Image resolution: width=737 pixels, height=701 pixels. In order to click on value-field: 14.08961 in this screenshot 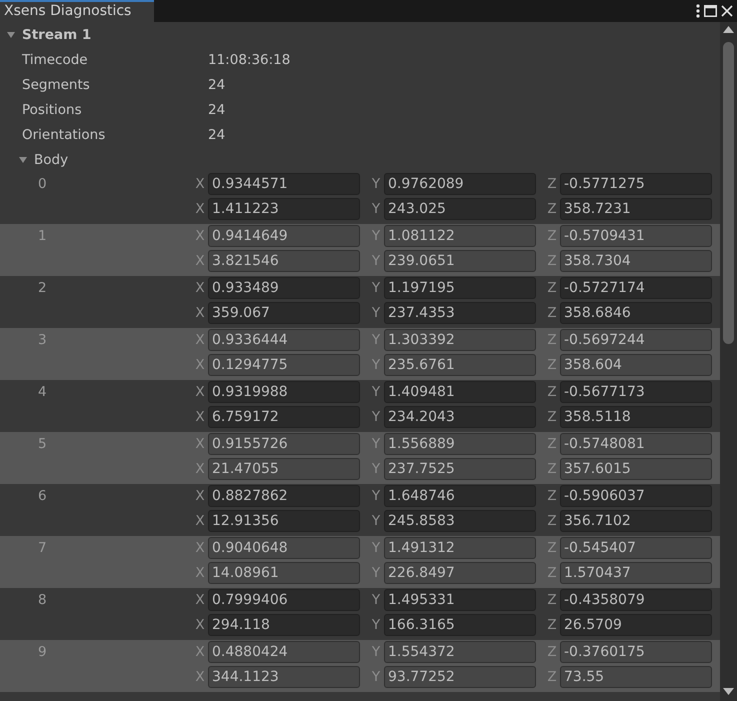, I will do `click(284, 573)`.